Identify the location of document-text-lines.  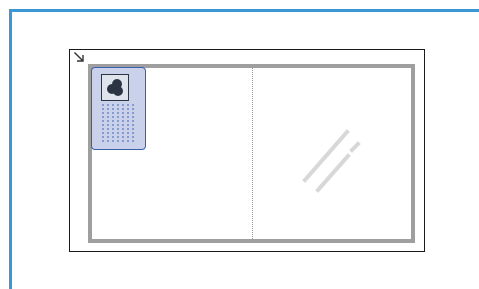
(118, 124).